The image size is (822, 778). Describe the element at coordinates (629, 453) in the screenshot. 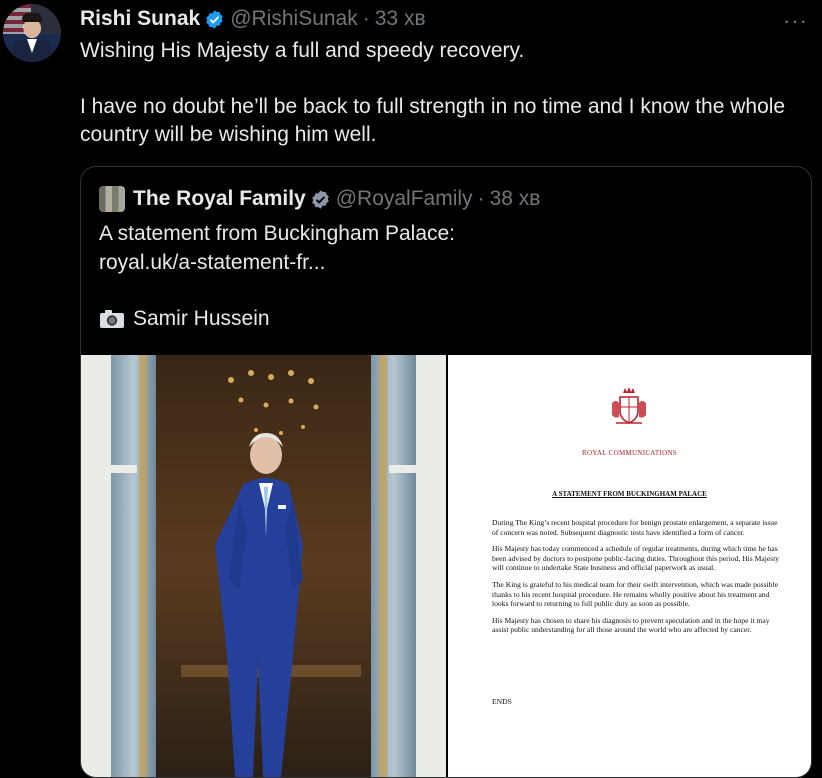

I see `letter-heading: ROYAL COMMUNICATIONS` at that location.